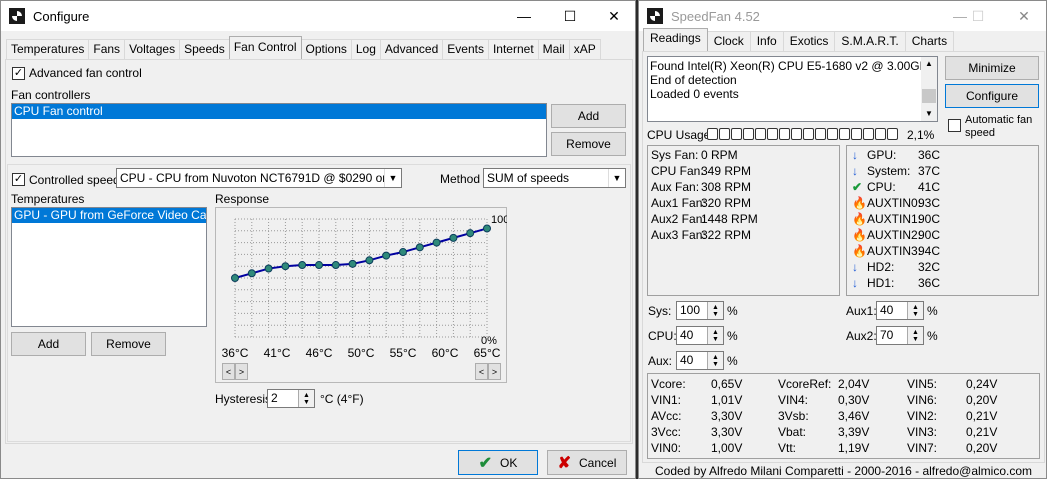 The height and width of the screenshot is (479, 1047). Describe the element at coordinates (513, 49) in the screenshot. I see `tab-internet: Internet` at that location.